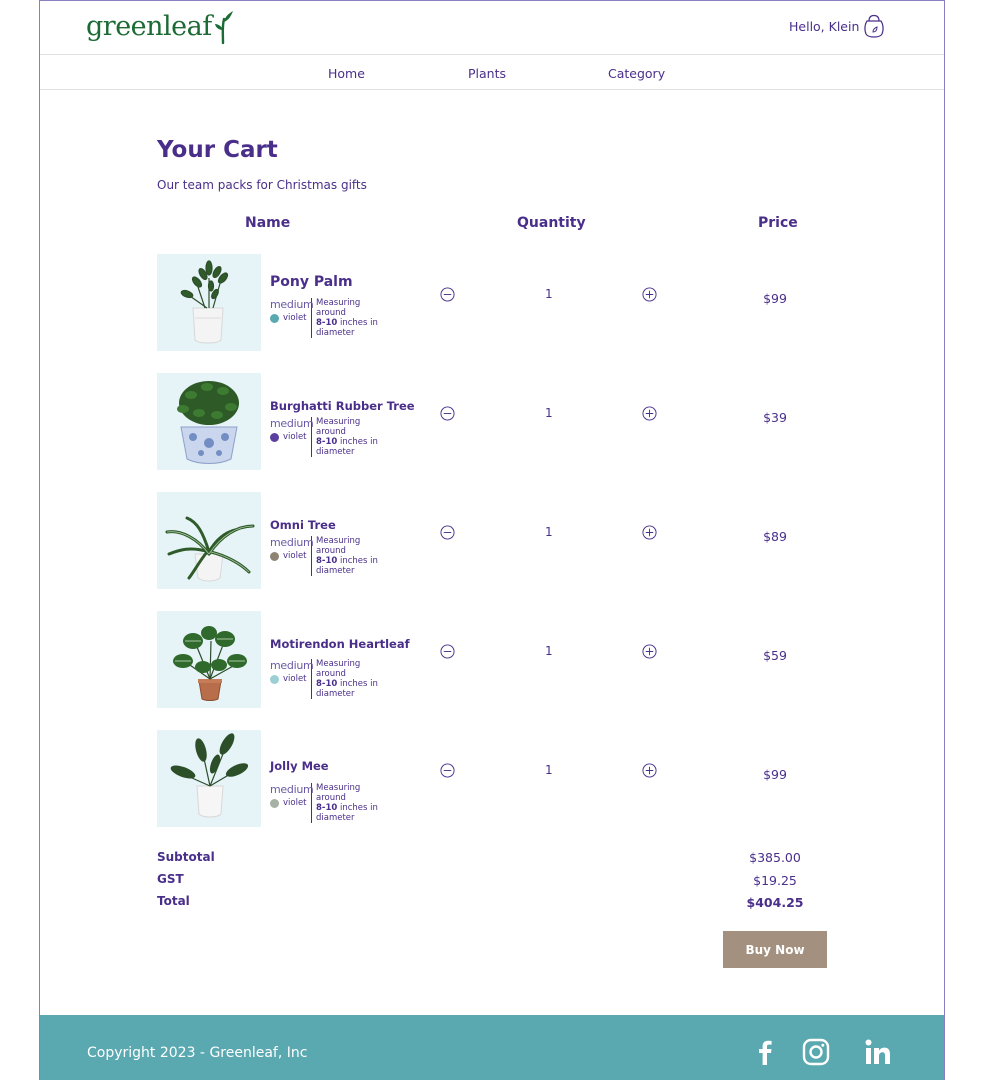 Image resolution: width=984 pixels, height=1080 pixels. I want to click on item-price: $59, so click(775, 655).